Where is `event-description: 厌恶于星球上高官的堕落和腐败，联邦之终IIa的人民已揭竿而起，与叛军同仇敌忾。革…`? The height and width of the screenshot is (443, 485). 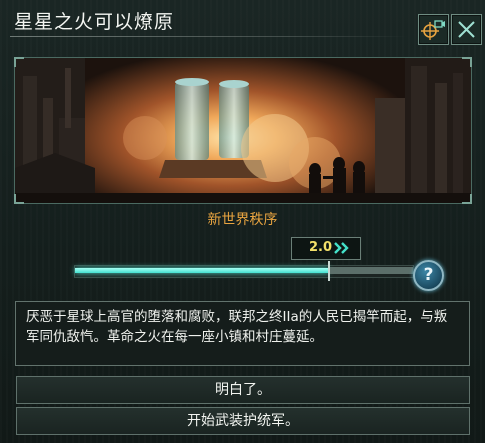
event-description: 厌恶于星球上高官的堕落和腐败，联邦之终IIa的人民已揭竿而起，与叛军同仇敌忾。革… is located at coordinates (237, 327).